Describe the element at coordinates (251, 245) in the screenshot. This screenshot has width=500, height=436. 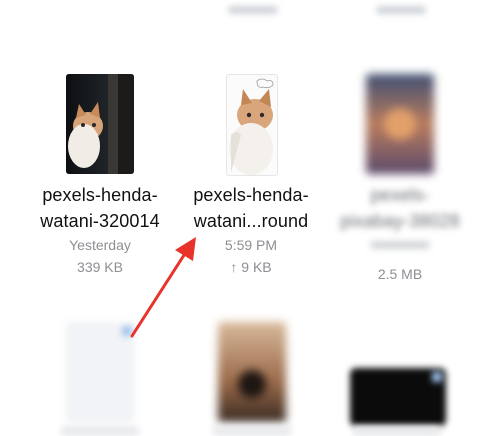
I see `file-time: 5:59 PM` at that location.